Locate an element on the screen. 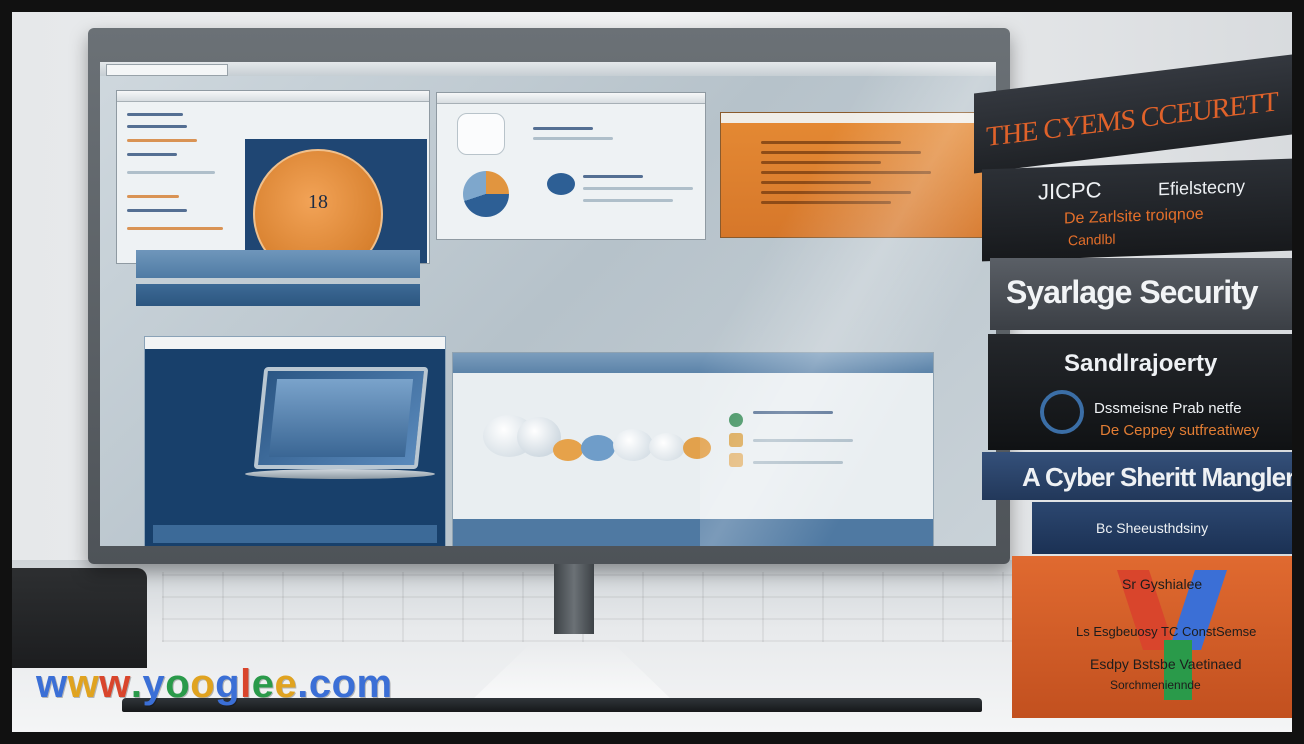 The image size is (1304, 744). desk-reflection is located at coordinates (602, 607).